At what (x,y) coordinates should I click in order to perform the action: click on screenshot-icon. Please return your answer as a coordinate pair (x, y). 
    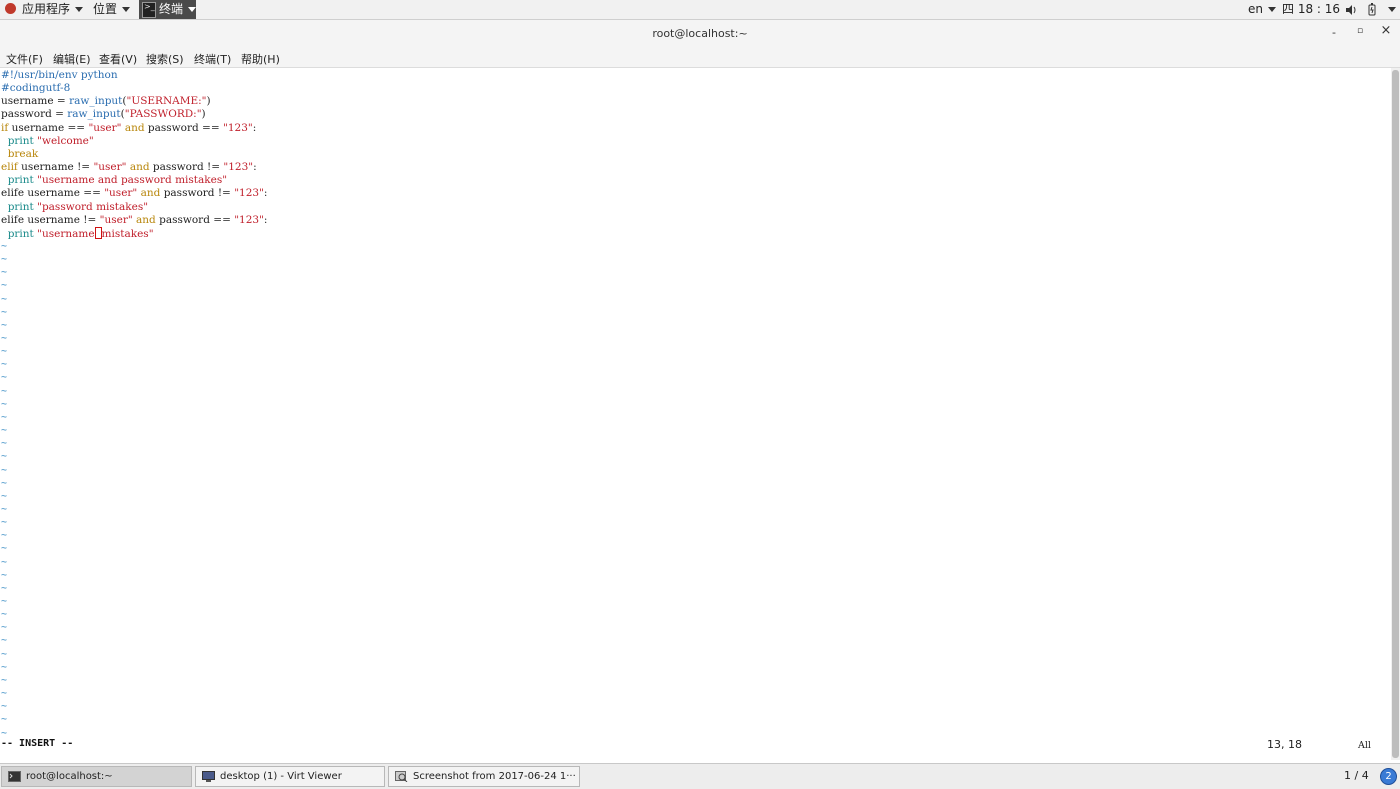
    Looking at the image, I should click on (401, 776).